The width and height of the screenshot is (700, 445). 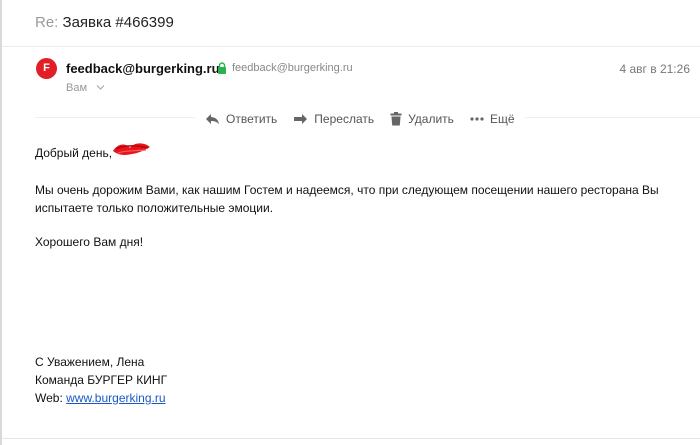 I want to click on more-button: Ещё, so click(x=492, y=119).